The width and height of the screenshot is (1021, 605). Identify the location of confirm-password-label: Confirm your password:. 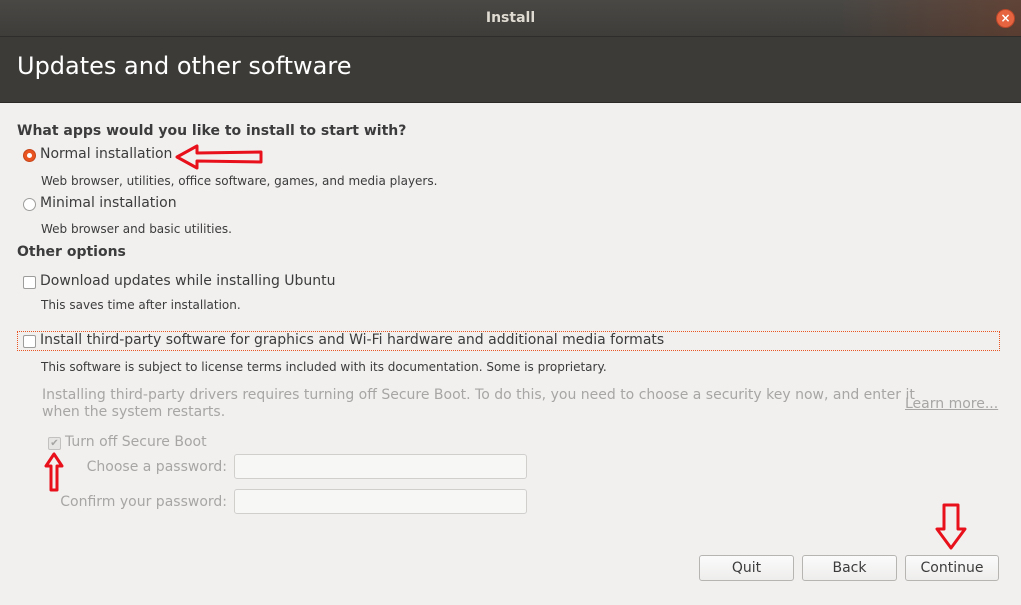
(143, 502).